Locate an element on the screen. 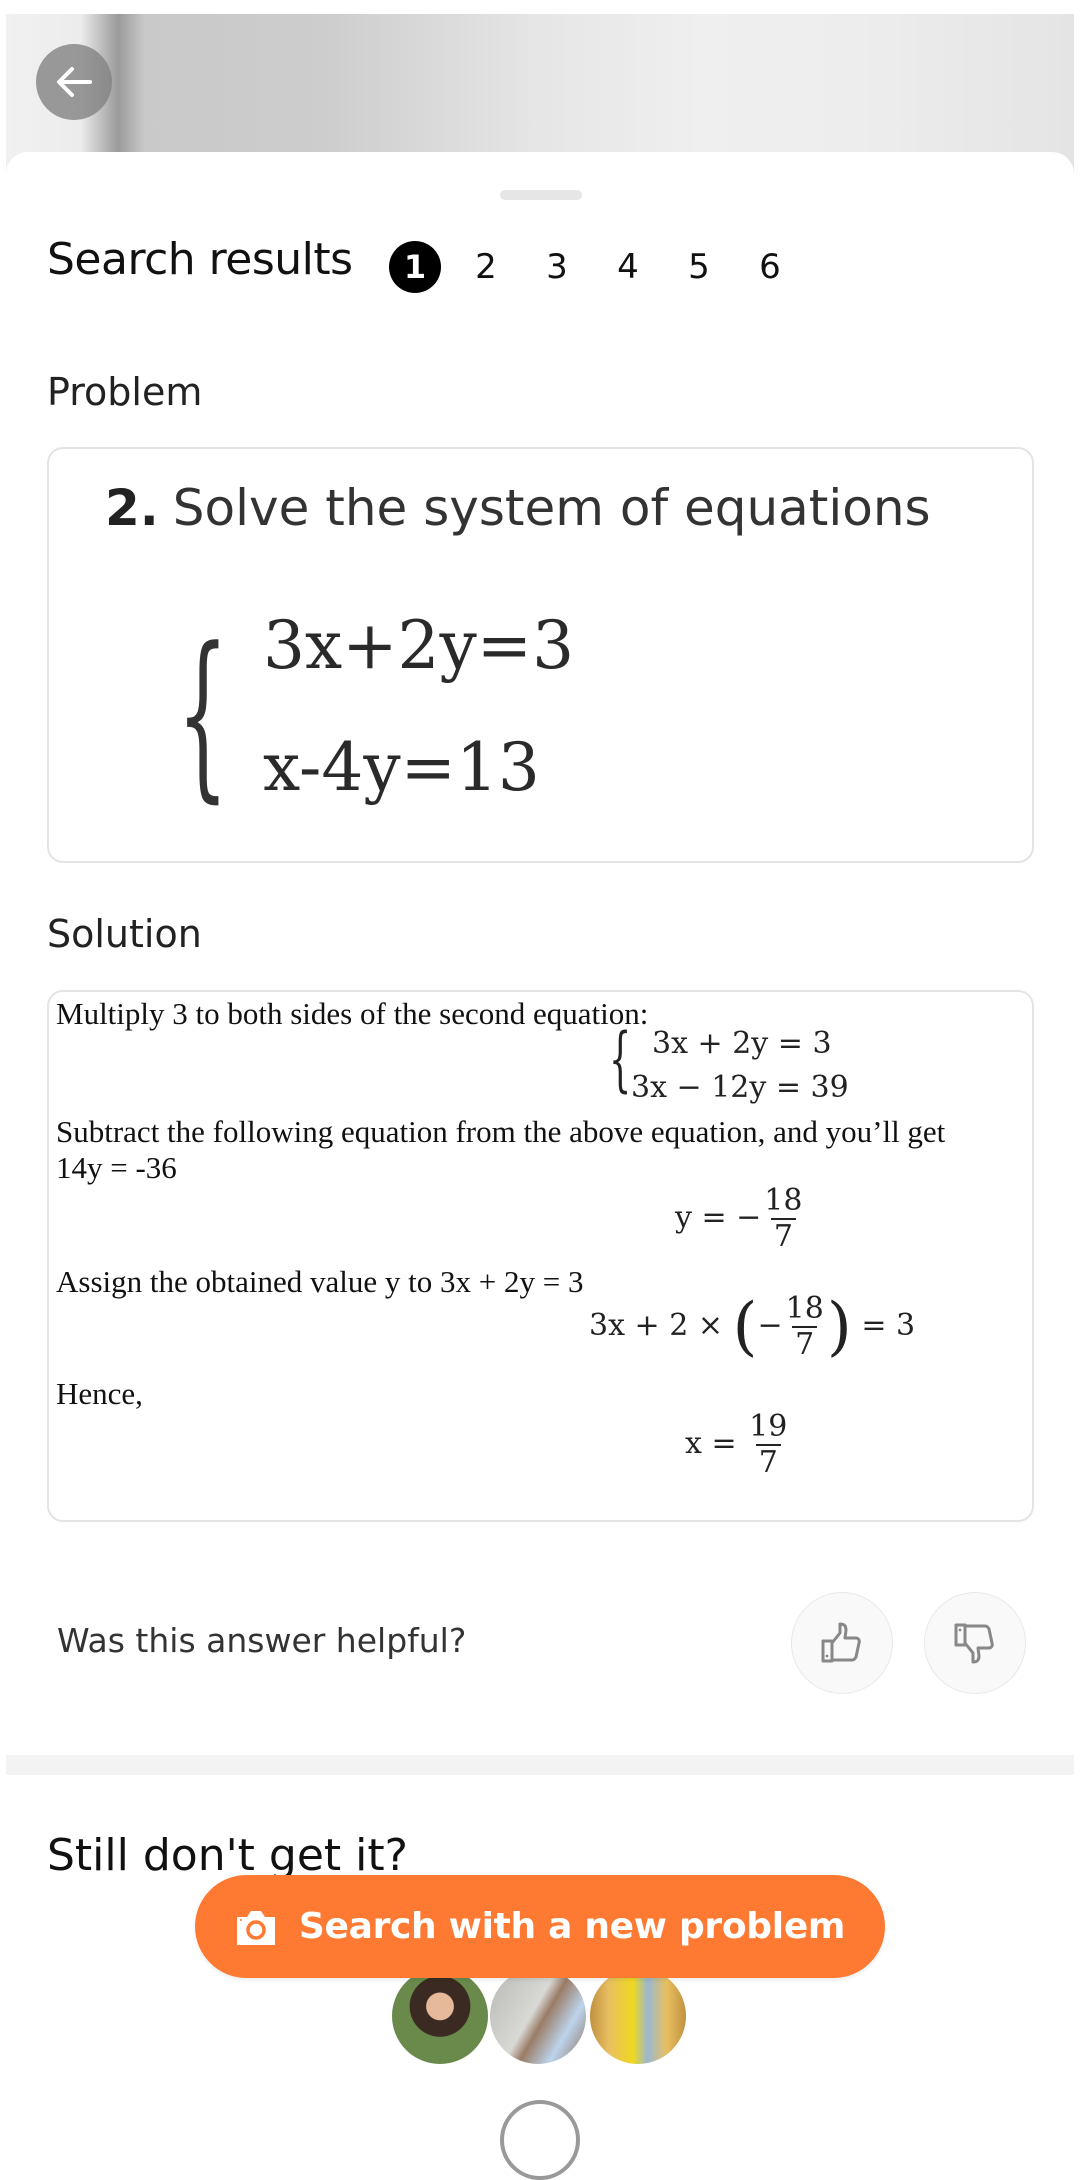  y-numerator: 18 is located at coordinates (783, 1200).